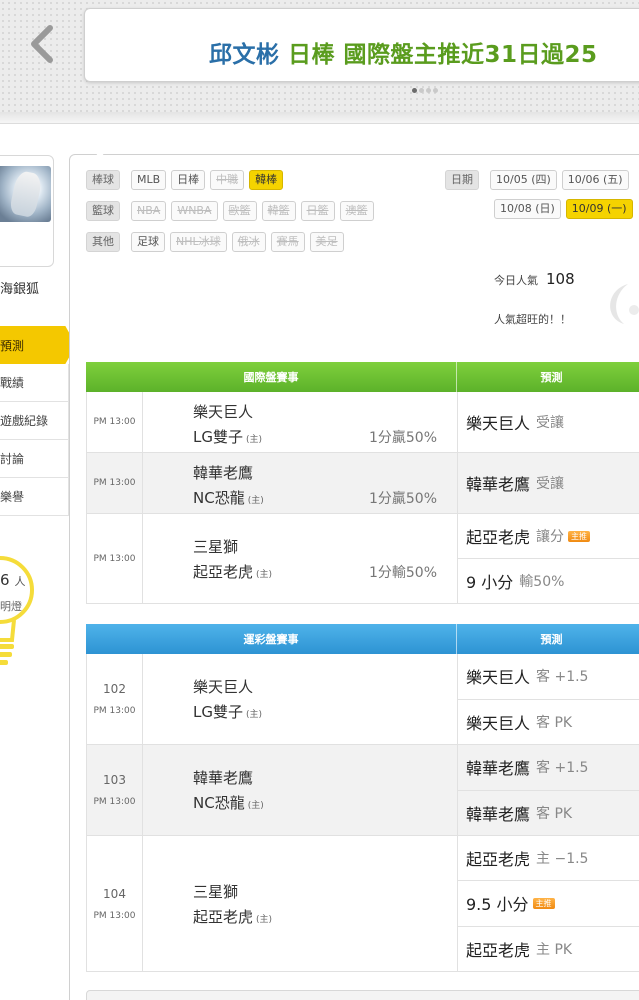  Describe the element at coordinates (227, 436) in the screenshot. I see `team-home: LG雙子 (主)` at that location.